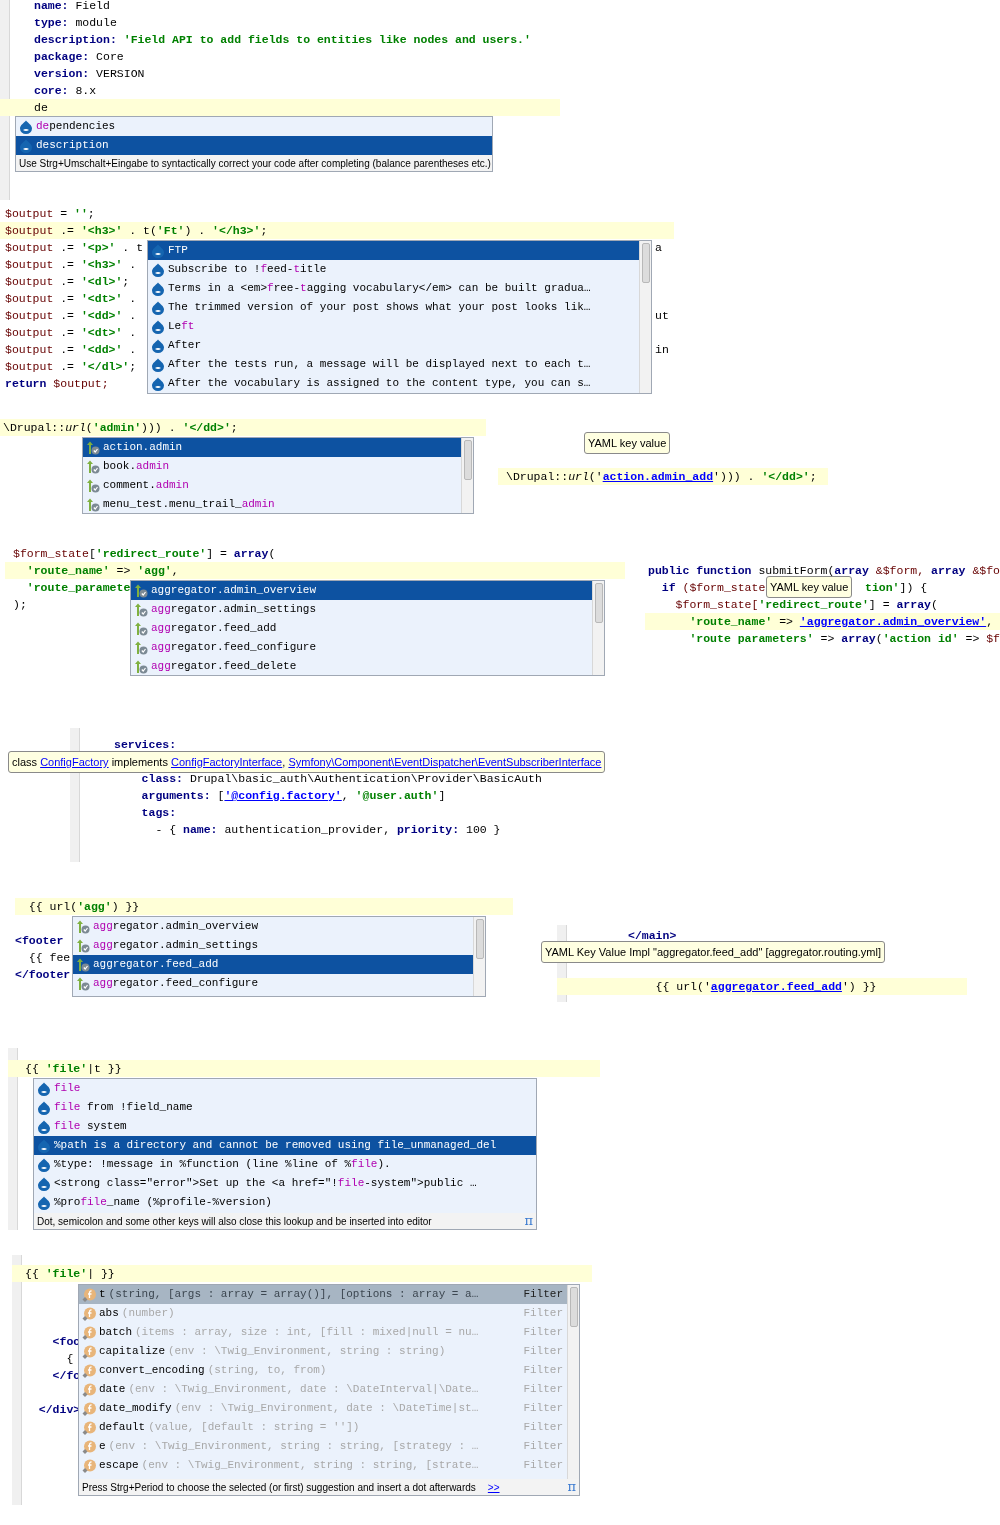  I want to click on suggestion-item: menu_test.menu_trail_admin, so click(272, 504).